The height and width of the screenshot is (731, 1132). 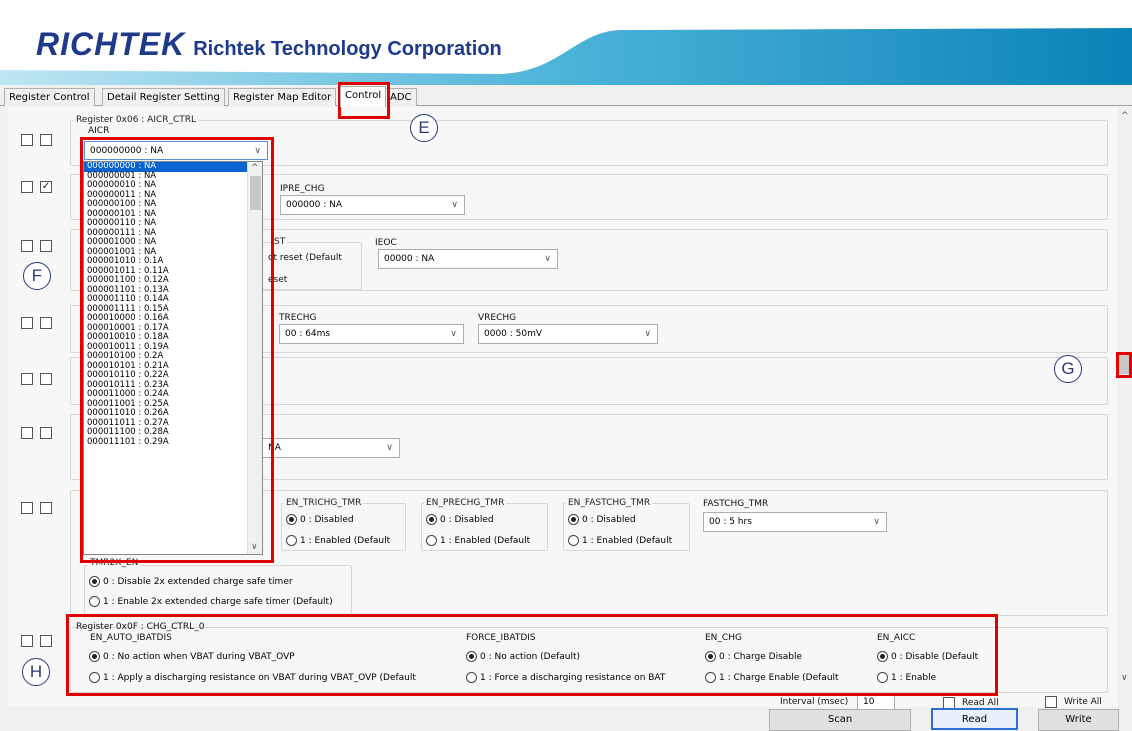 What do you see at coordinates (753, 656) in the screenshot?
I see `en-chg-option-0: 0 : Charge Disable` at bounding box center [753, 656].